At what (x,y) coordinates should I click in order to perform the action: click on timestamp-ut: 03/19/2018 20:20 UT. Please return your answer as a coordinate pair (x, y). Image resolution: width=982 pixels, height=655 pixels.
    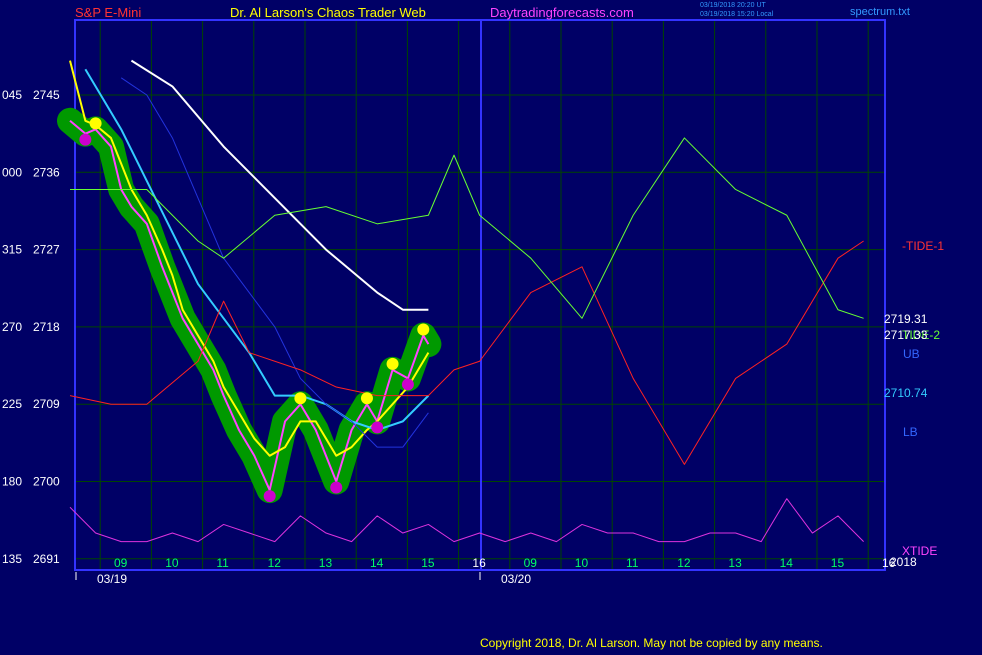
    Looking at the image, I should click on (733, 5).